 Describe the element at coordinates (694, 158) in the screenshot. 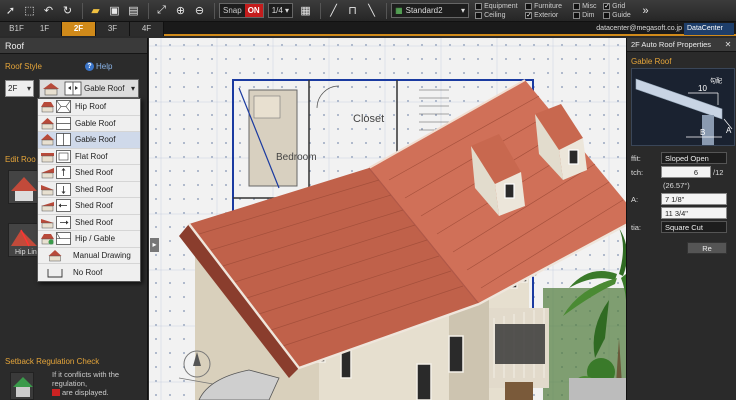

I see `soffit-select: Sloped Open` at that location.